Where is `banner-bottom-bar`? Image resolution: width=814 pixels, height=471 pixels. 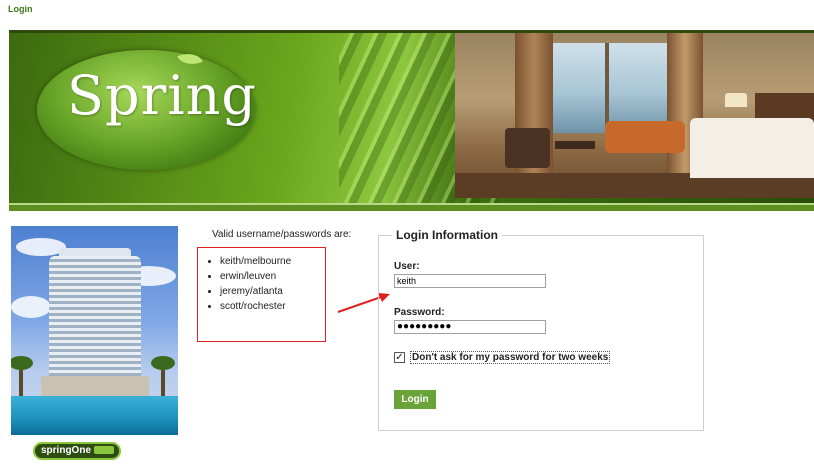 banner-bottom-bar is located at coordinates (411, 208).